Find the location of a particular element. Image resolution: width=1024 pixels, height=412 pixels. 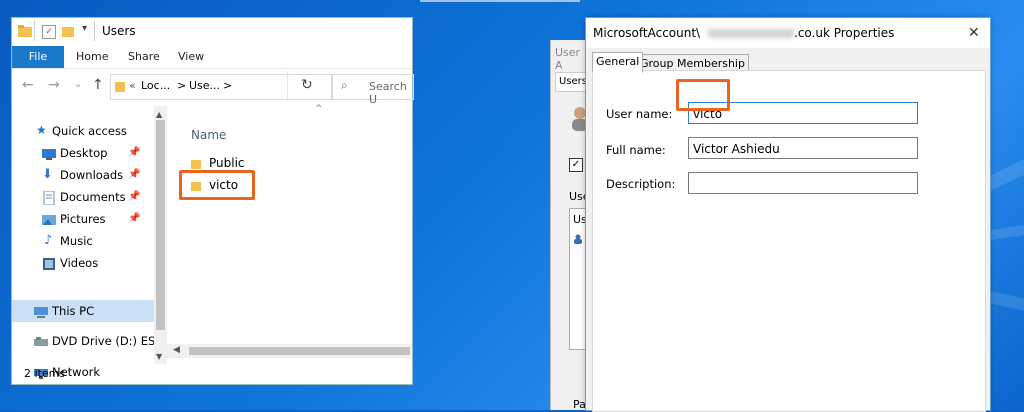

nav-item-documents: Documents 📌 is located at coordinates (83, 197).